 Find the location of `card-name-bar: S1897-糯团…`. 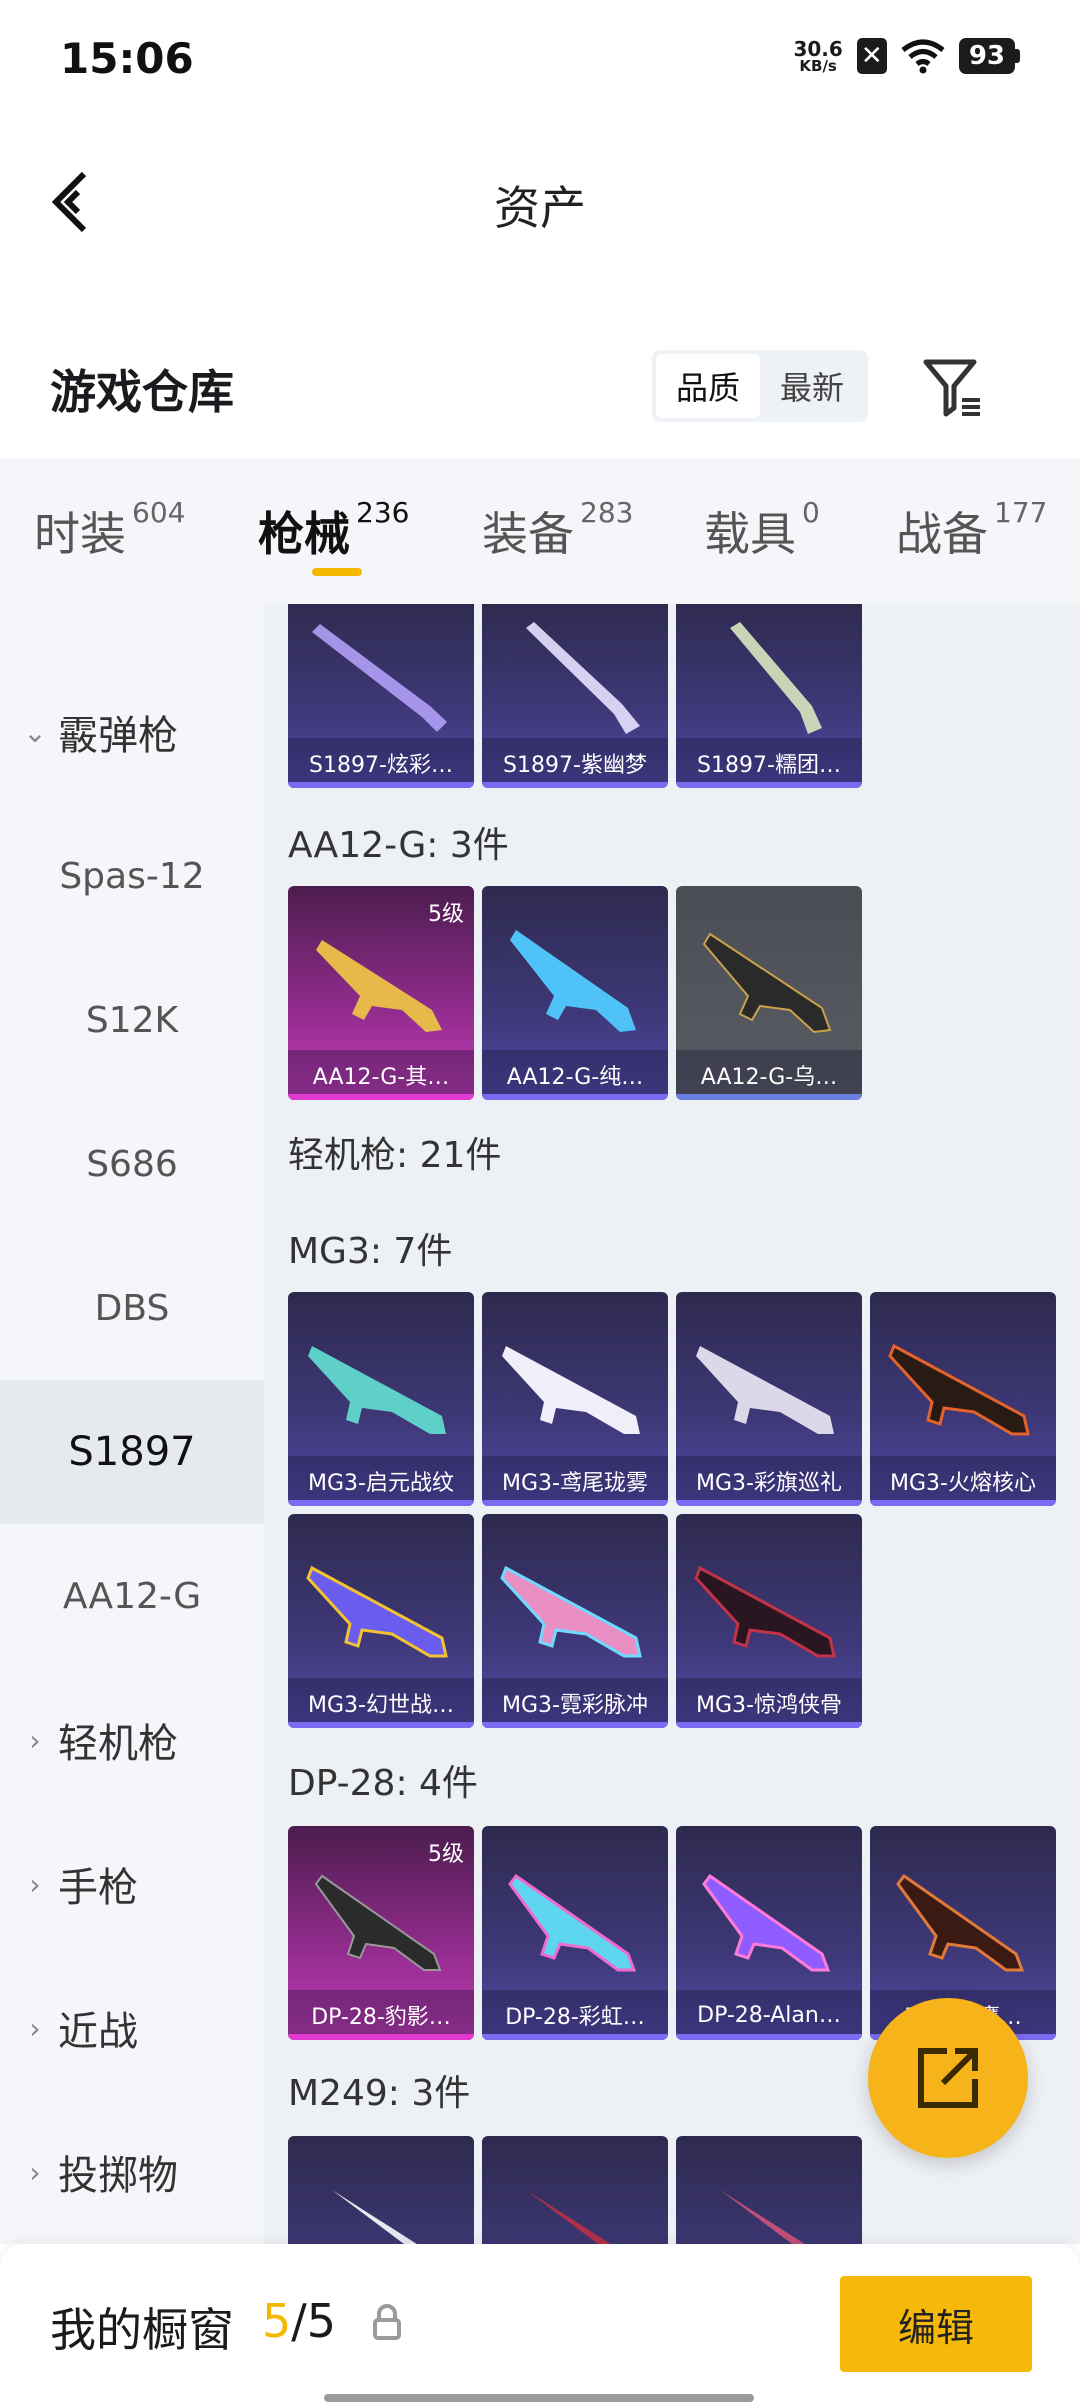

card-name-bar: S1897-糯团… is located at coordinates (769, 763).